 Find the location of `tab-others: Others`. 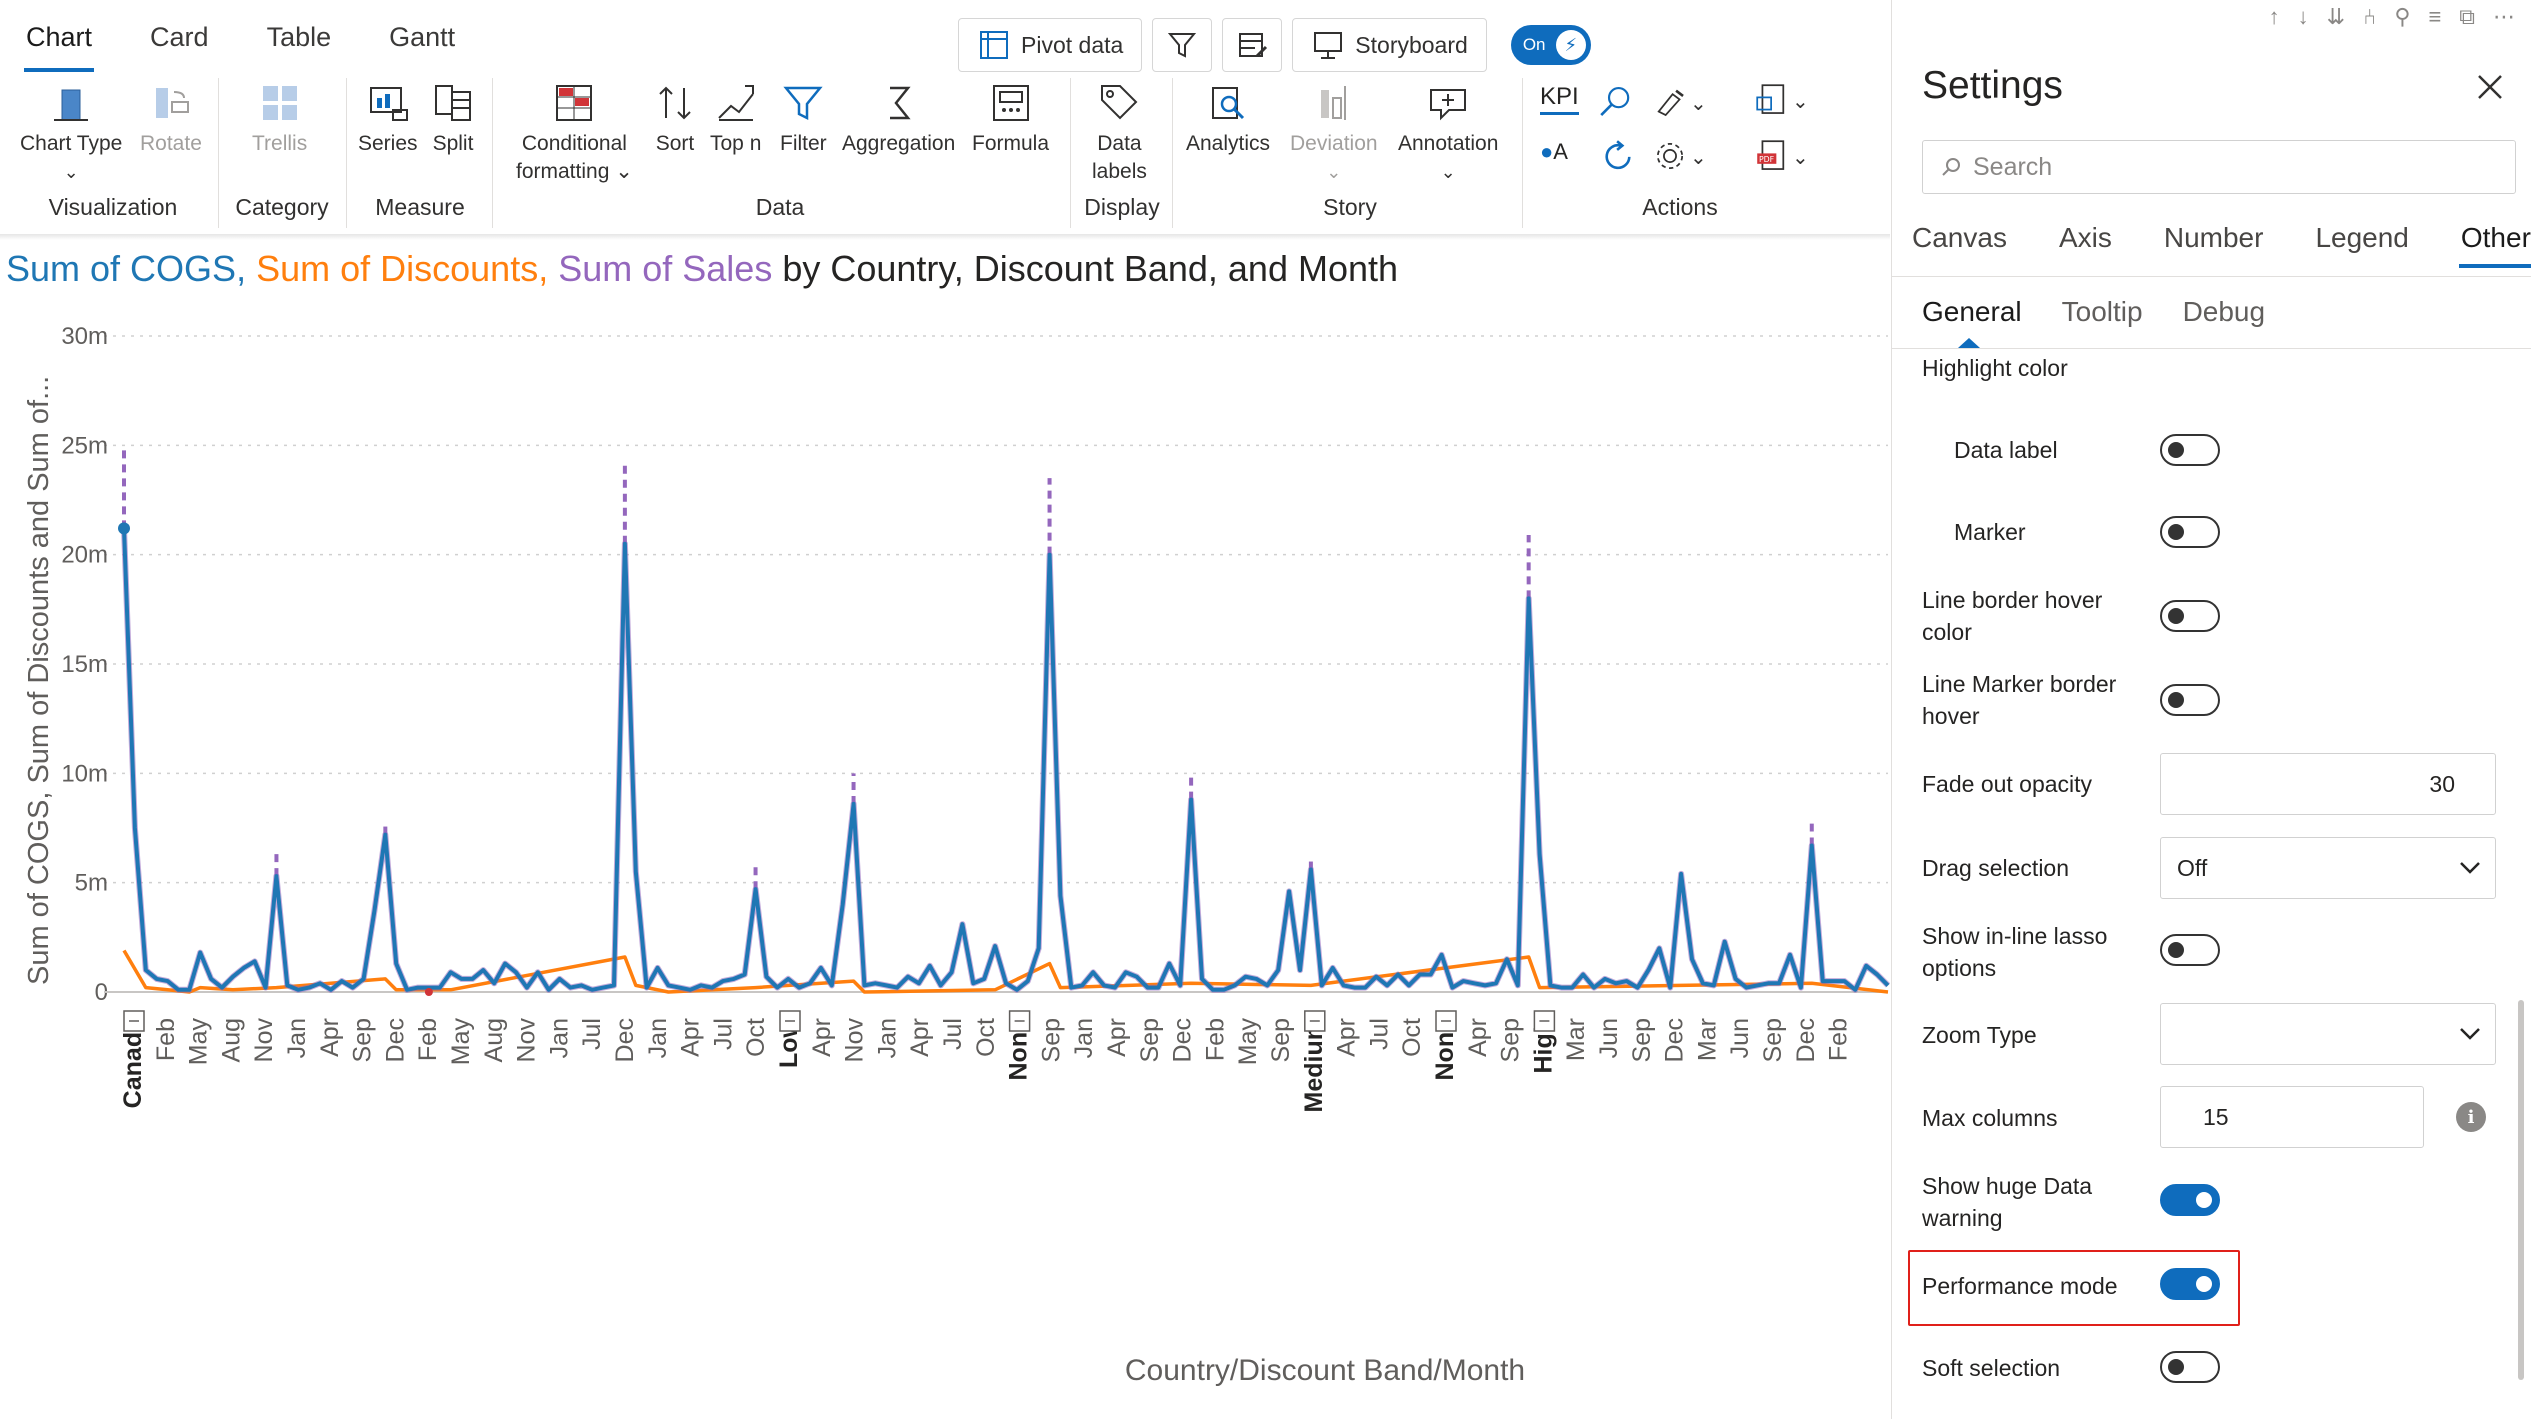

tab-others: Others is located at coordinates (2494, 245).